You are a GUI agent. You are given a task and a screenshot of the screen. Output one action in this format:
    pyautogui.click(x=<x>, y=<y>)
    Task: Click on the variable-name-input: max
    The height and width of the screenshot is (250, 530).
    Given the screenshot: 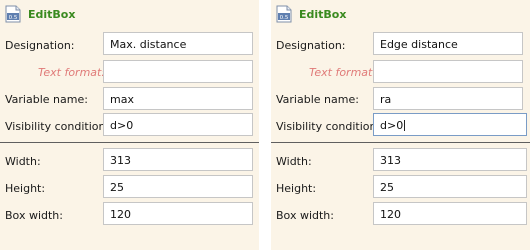 What is the action you would take?
    pyautogui.click(x=178, y=98)
    